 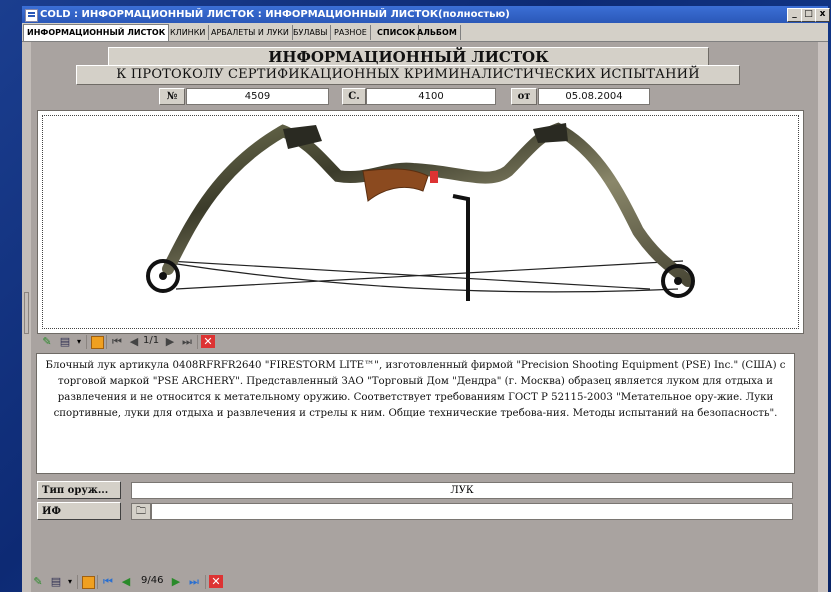 What do you see at coordinates (151, 340) in the screenshot?
I see `image-counter: 1/1` at bounding box center [151, 340].